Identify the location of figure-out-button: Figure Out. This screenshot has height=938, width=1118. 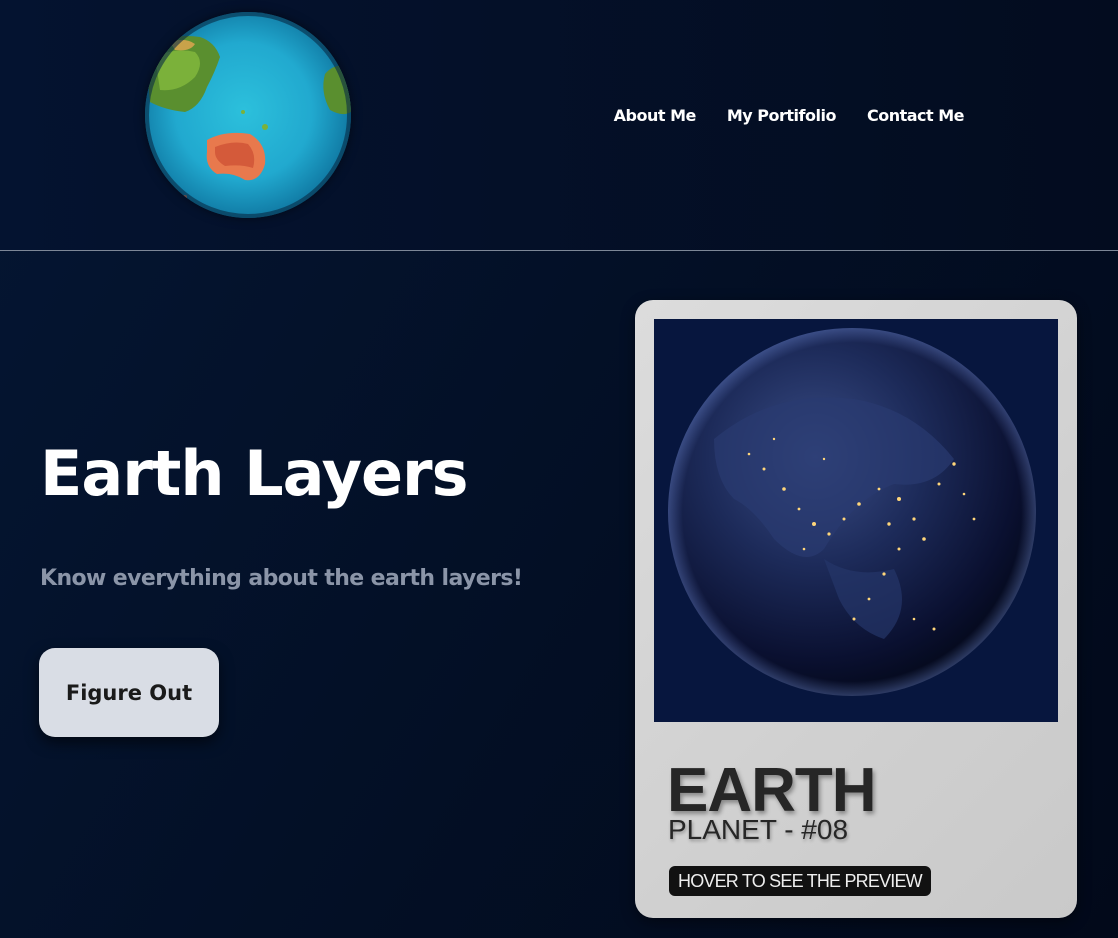
(129, 692).